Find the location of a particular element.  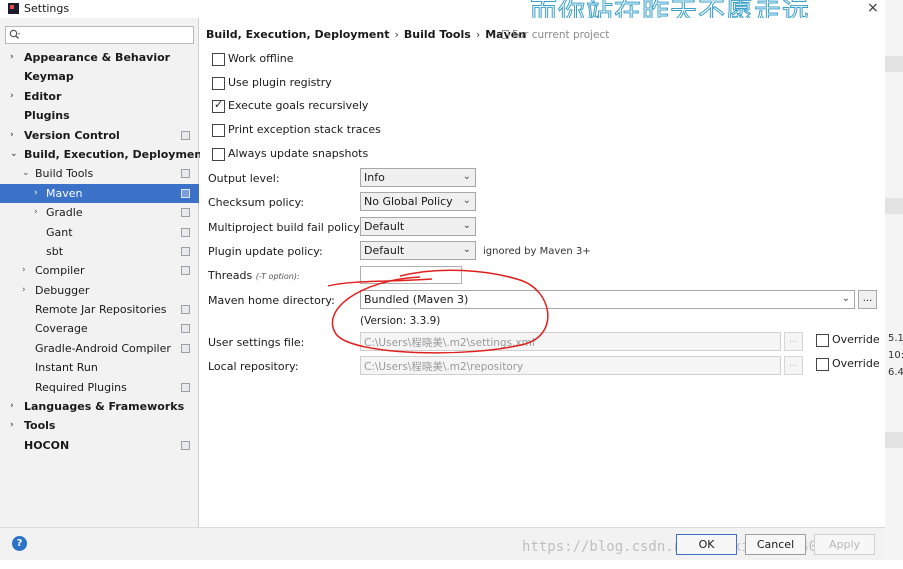

sidebar-item-label: Gant is located at coordinates (59, 232).